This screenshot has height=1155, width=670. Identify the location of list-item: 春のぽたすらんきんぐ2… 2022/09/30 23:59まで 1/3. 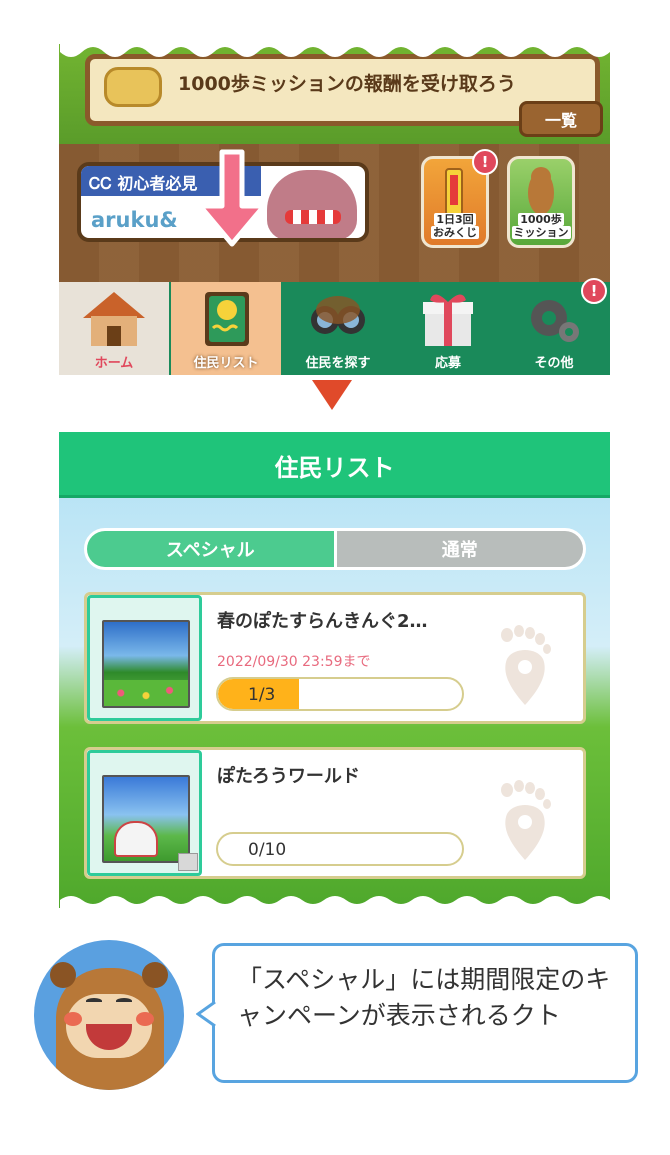
(335, 658).